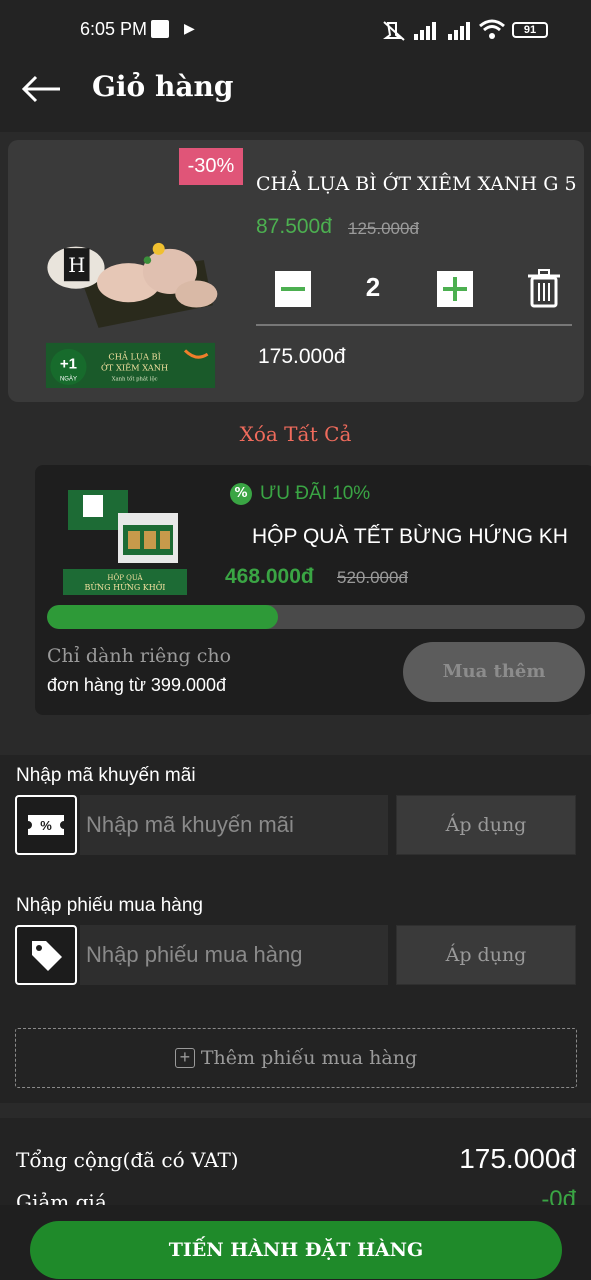  I want to click on back-arrow-icon, so click(42, 89).